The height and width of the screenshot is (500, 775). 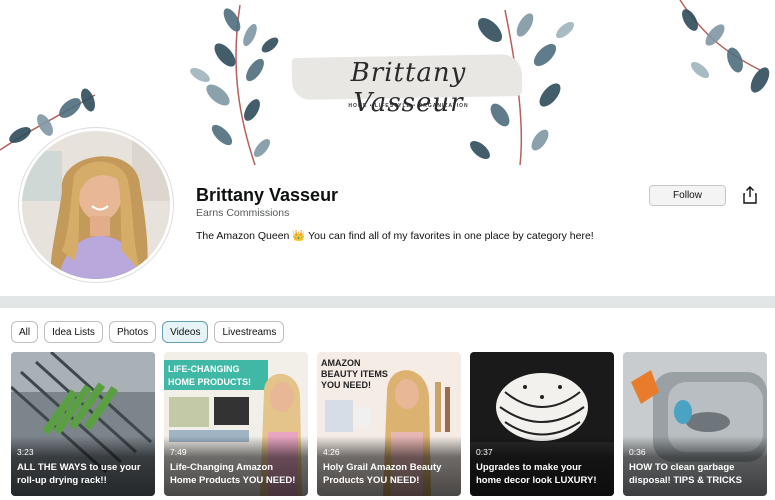 What do you see at coordinates (346, 385) in the screenshot?
I see `svg-text: YOU NEED!` at bounding box center [346, 385].